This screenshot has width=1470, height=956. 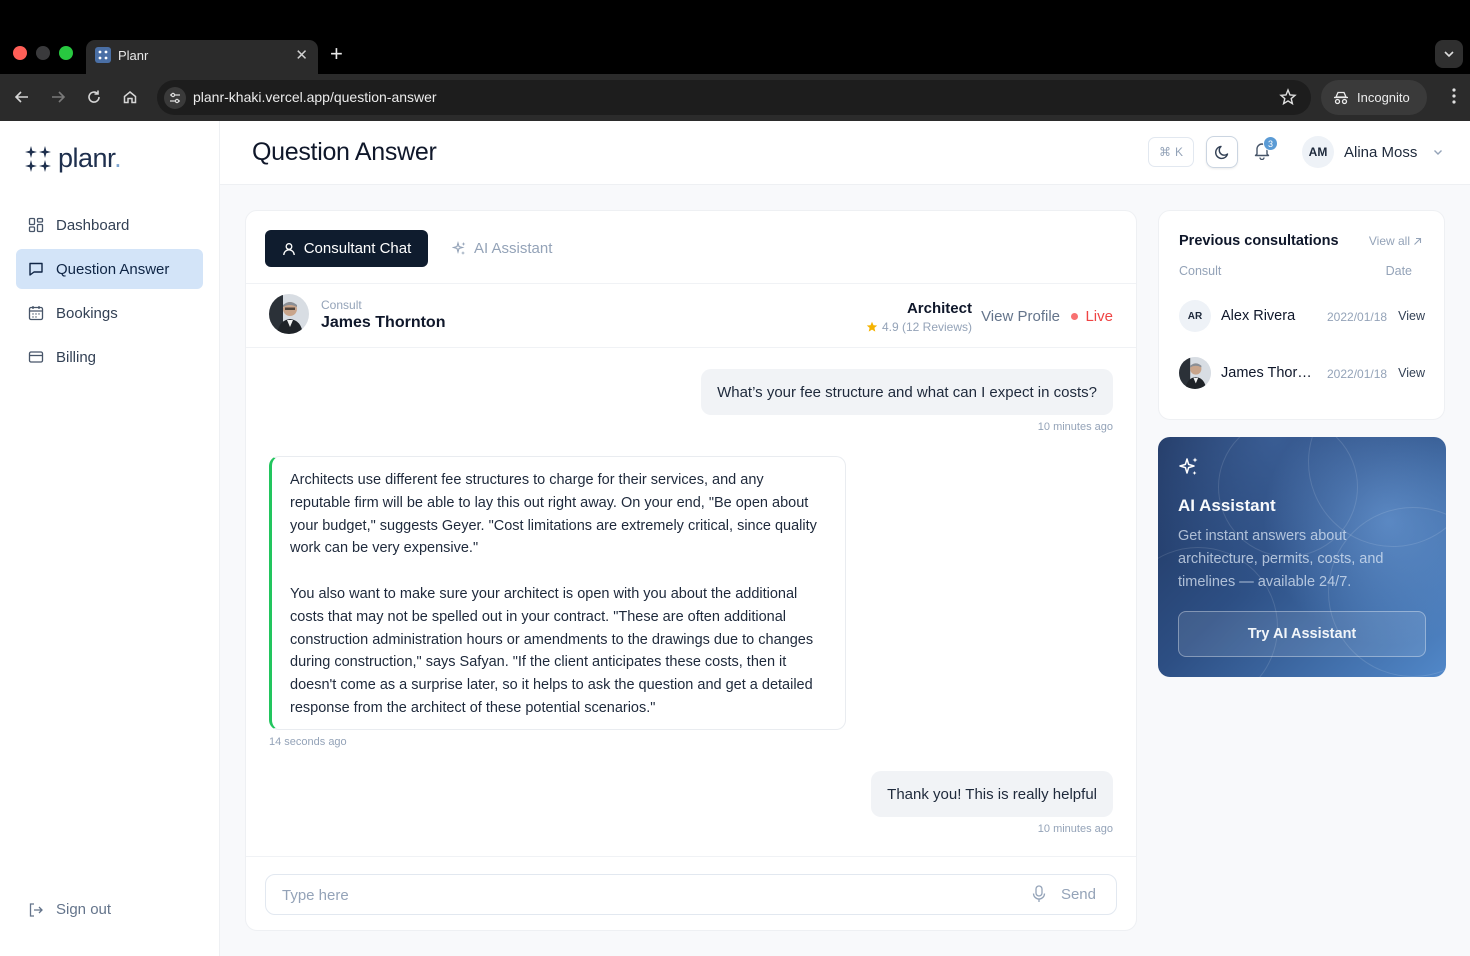 What do you see at coordinates (84, 909) in the screenshot?
I see `sign-out-label: Sign out` at bounding box center [84, 909].